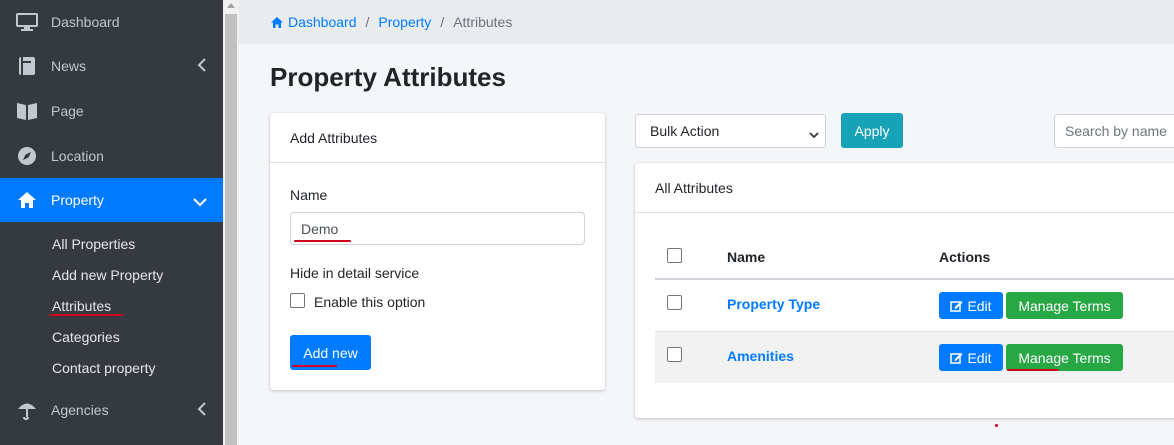 This screenshot has height=445, width=1174. Describe the element at coordinates (437, 138) in the screenshot. I see `card-header: Add Attributes` at that location.